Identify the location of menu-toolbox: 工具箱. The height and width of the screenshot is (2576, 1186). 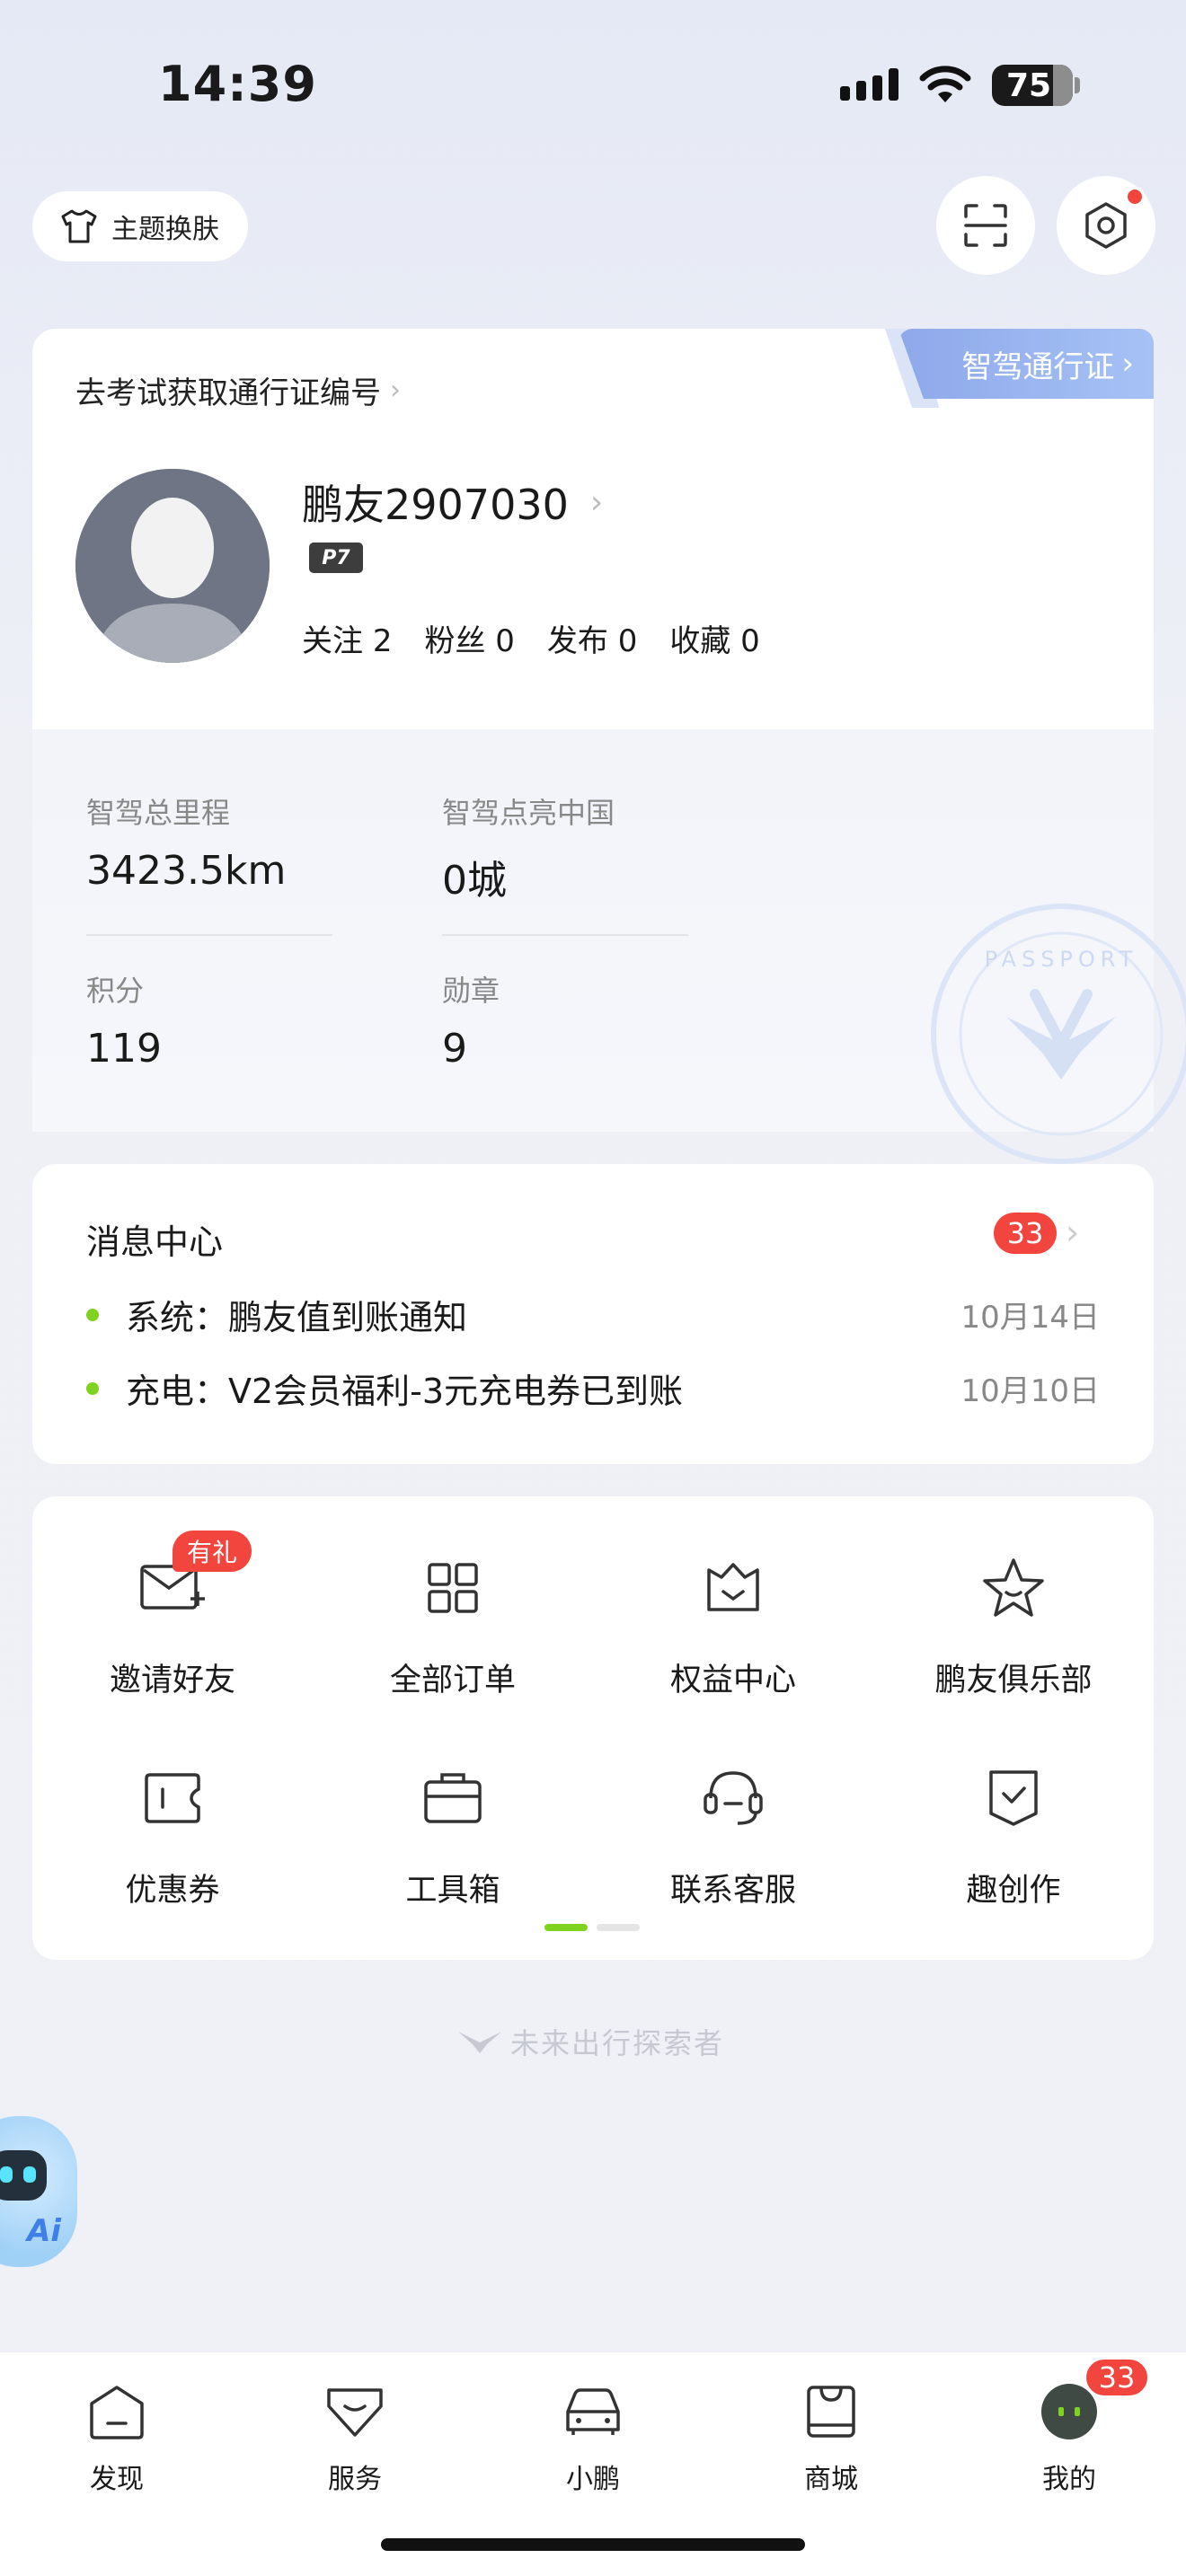
(453, 1836).